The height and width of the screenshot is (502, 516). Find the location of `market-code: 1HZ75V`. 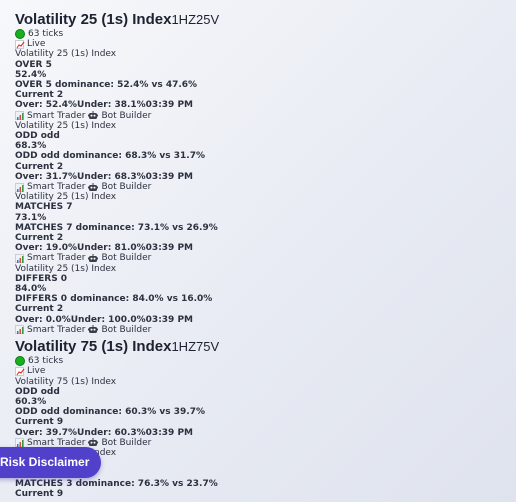

market-code: 1HZ75V is located at coordinates (195, 347).